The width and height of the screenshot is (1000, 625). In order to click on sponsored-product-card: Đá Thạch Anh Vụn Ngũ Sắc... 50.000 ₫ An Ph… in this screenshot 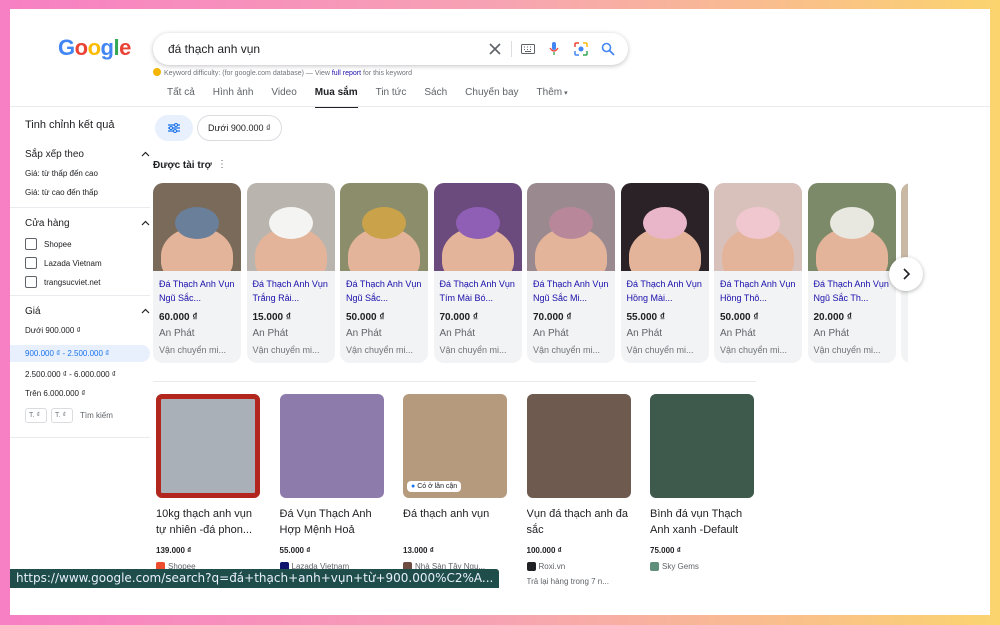, I will do `click(384, 273)`.